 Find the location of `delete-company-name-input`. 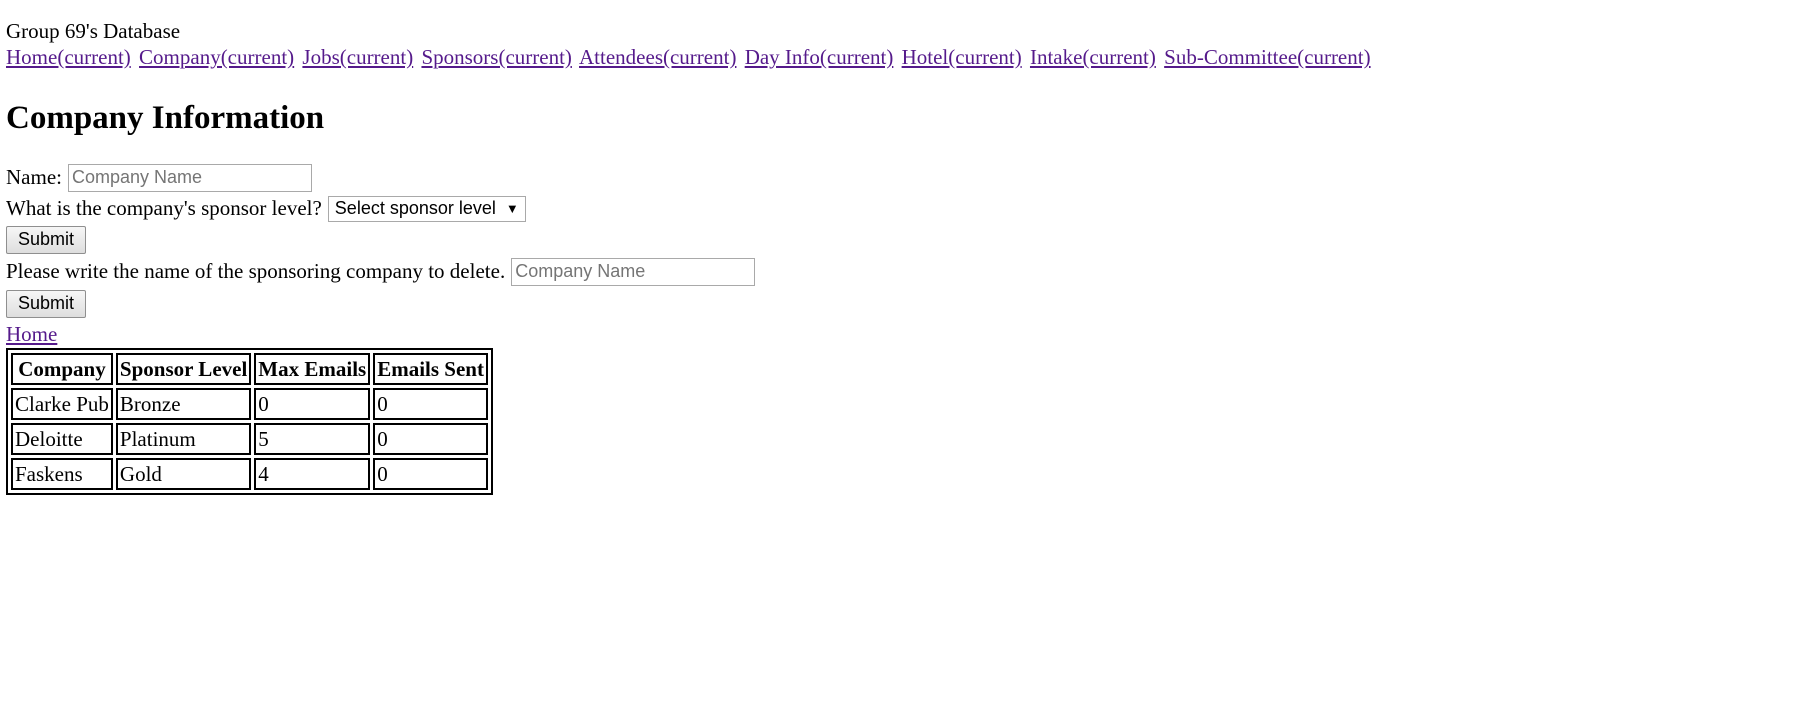

delete-company-name-input is located at coordinates (633, 271).